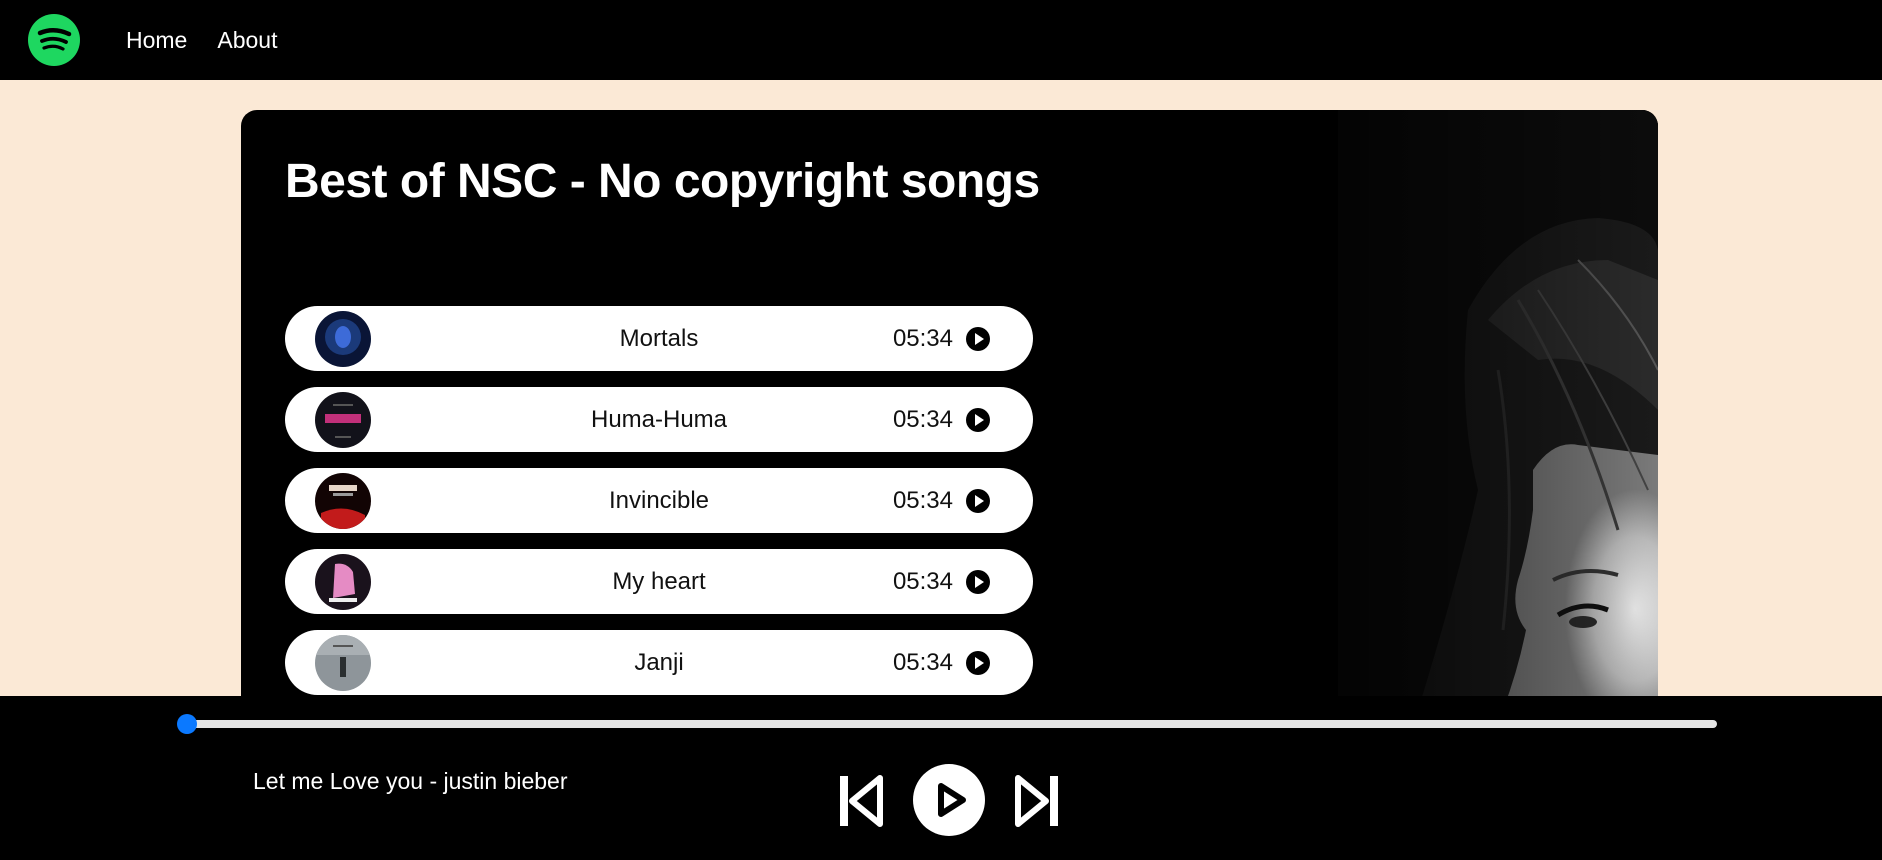  Describe the element at coordinates (187, 724) in the screenshot. I see `progress-thumb` at that location.